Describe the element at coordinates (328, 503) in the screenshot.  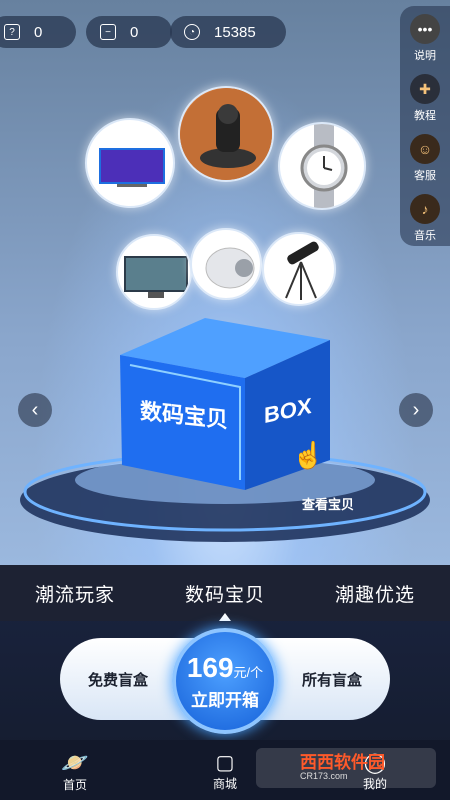
I see `view-items-link: 查看宝贝` at that location.